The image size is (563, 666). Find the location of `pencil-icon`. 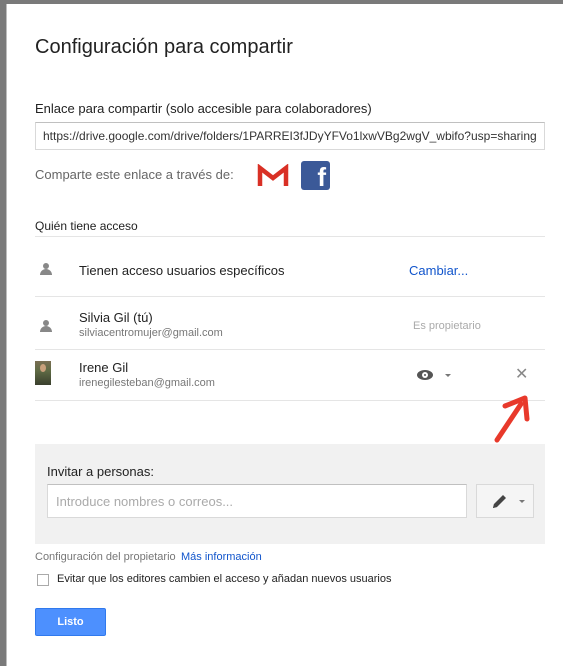

pencil-icon is located at coordinates (499, 501).